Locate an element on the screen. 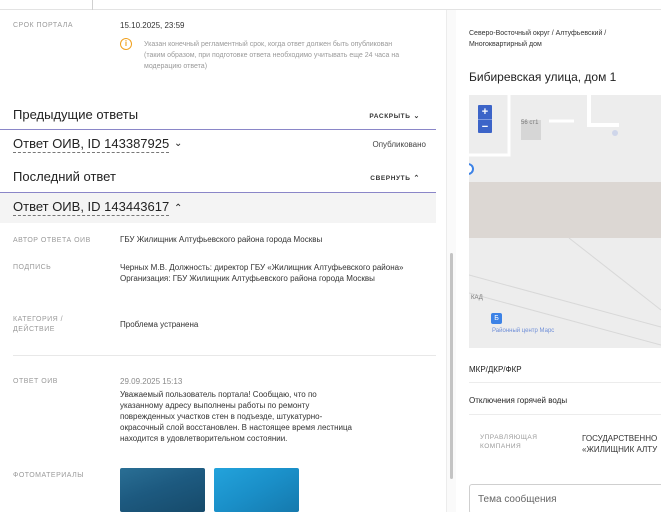 Image resolution: width=661 pixels, height=512 pixels. expand-previous-button: РАСКРЫТЬ ⌄ is located at coordinates (394, 116).